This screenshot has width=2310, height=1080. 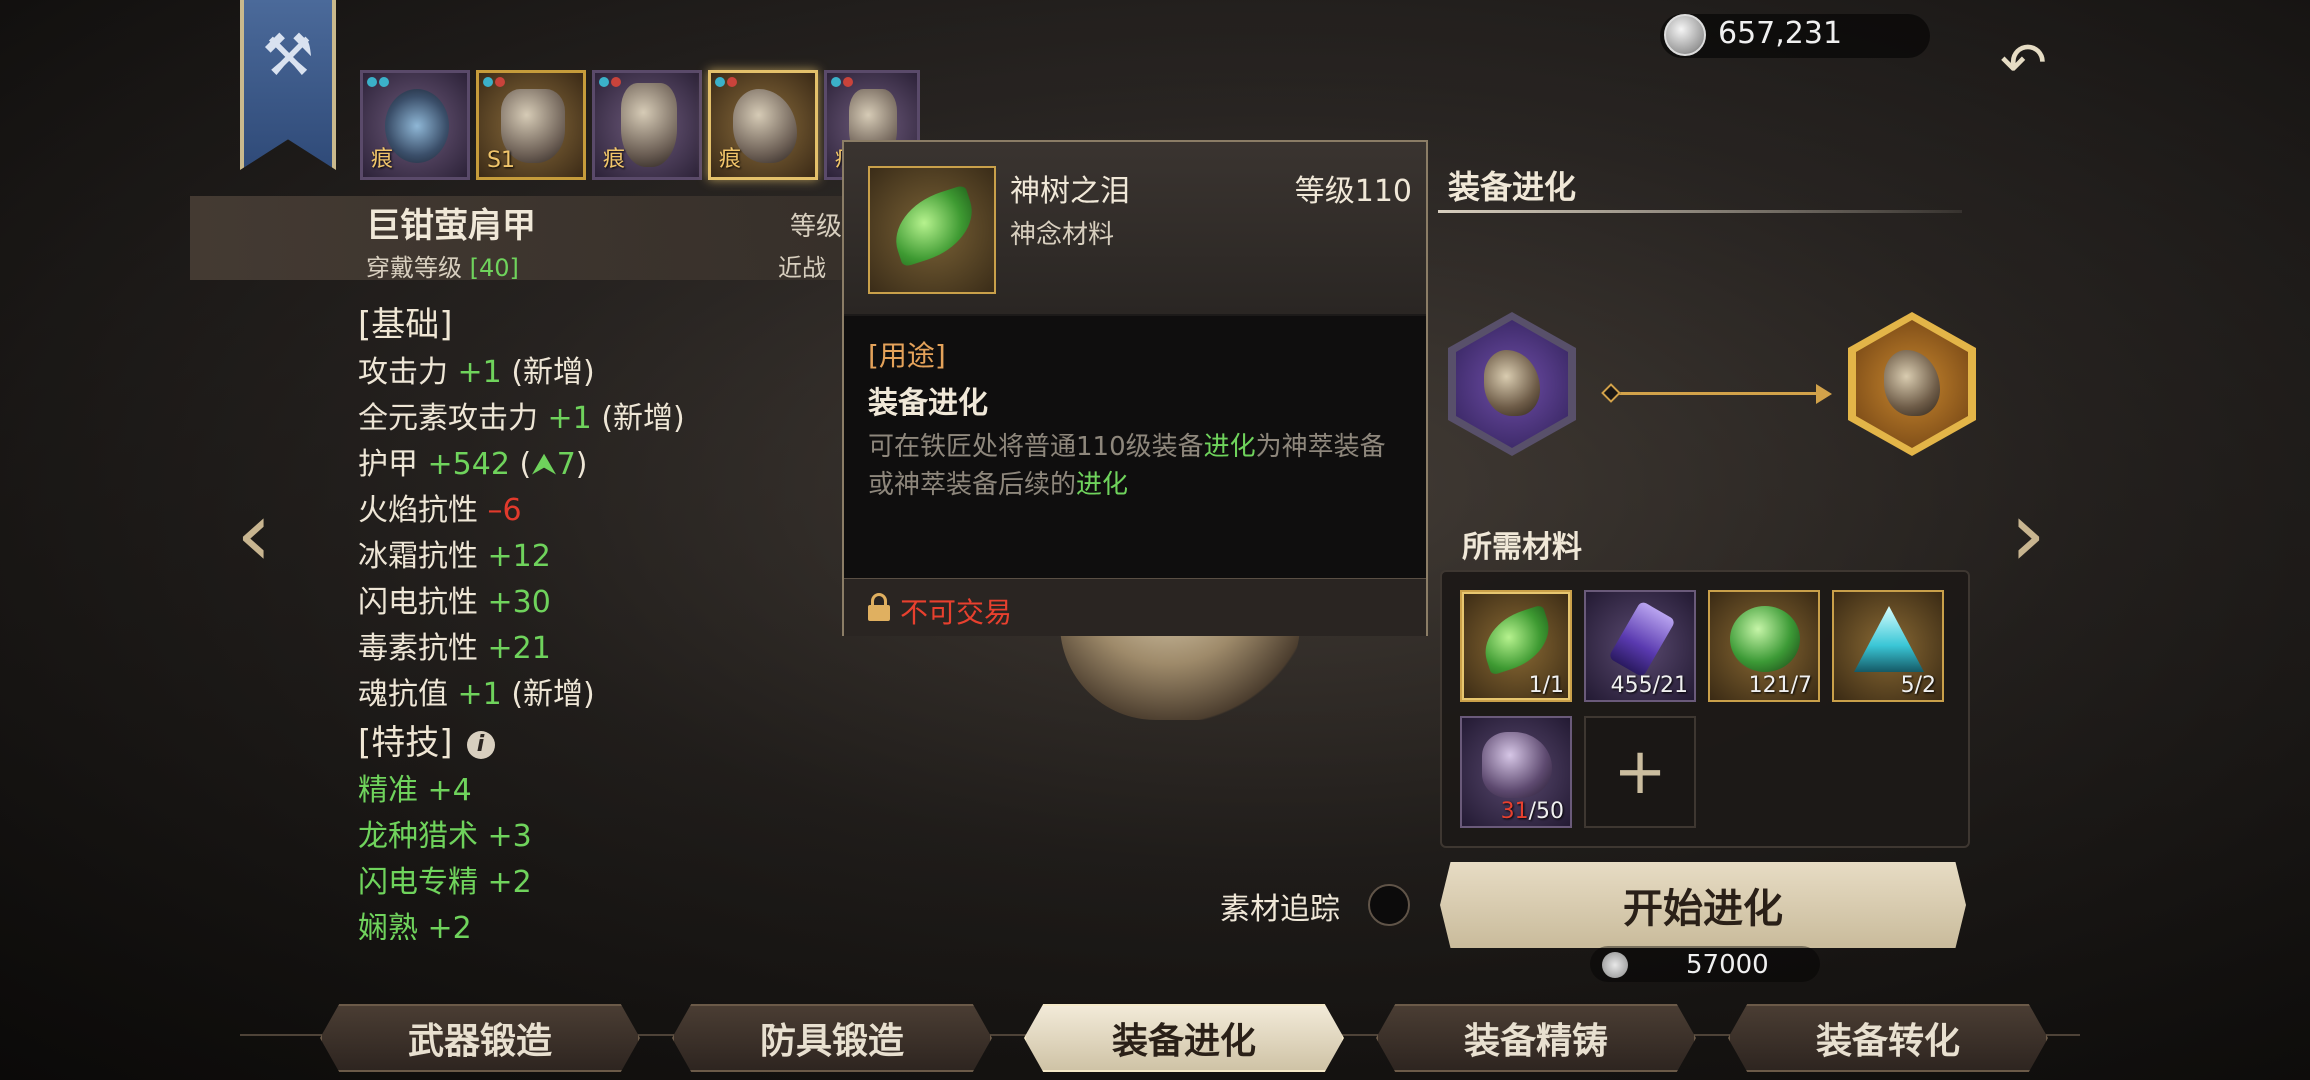 What do you see at coordinates (415, 125) in the screenshot?
I see `equipment-slot-weapon: 痕` at bounding box center [415, 125].